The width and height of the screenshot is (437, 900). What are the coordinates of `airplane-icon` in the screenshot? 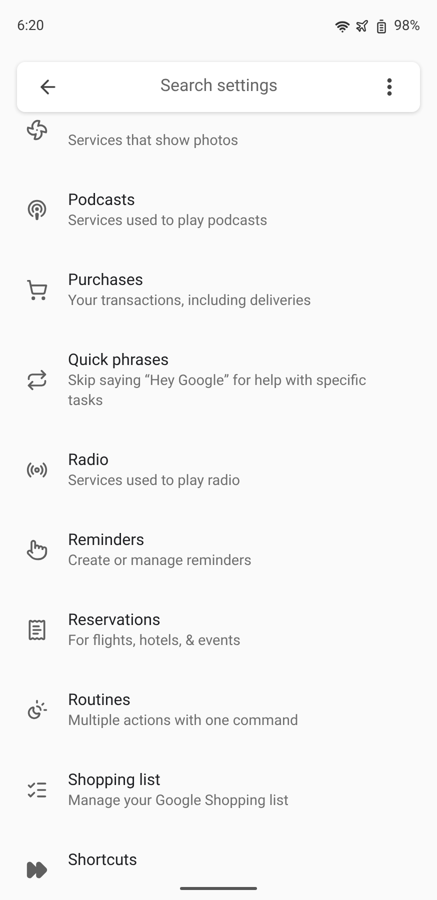 It's located at (362, 26).